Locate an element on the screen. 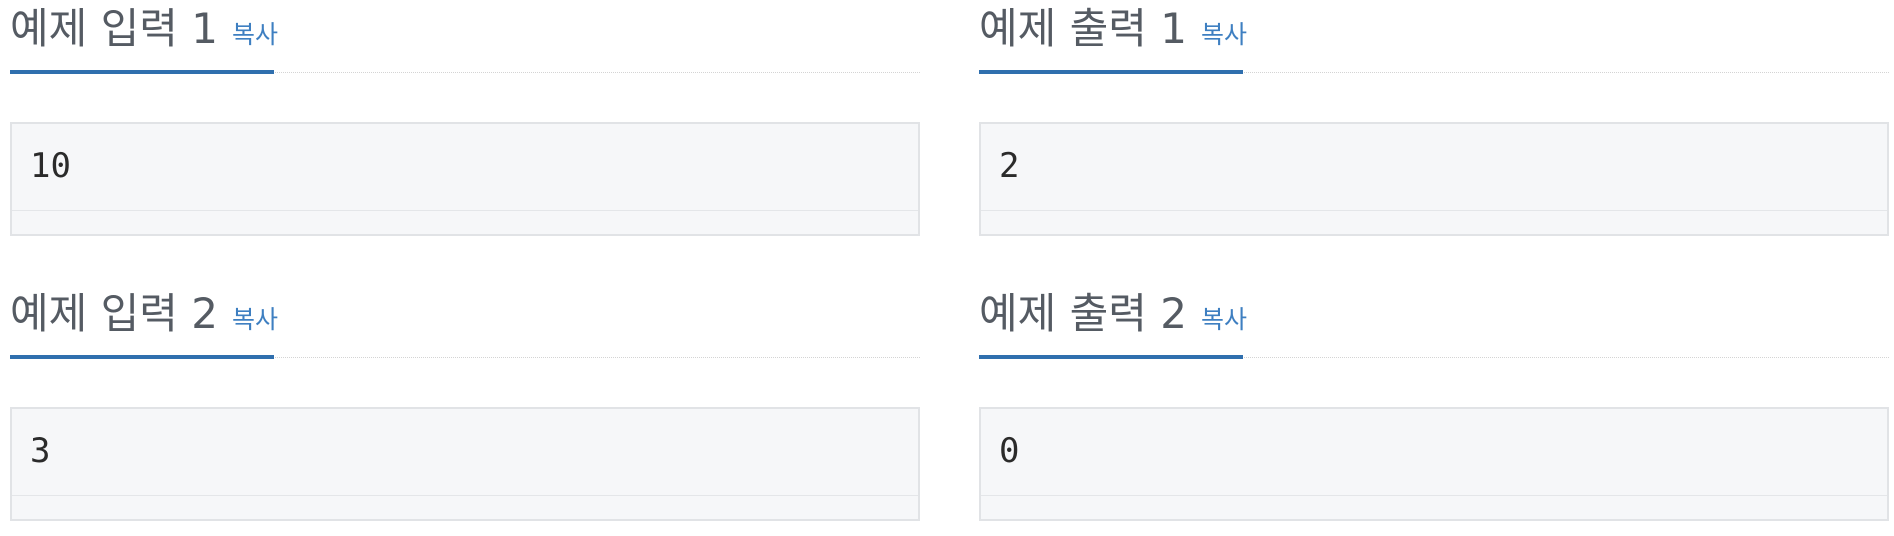 The height and width of the screenshot is (536, 1894). sample-output-1-headline: 예제 출력 1 복사 is located at coordinates (1434, 37).